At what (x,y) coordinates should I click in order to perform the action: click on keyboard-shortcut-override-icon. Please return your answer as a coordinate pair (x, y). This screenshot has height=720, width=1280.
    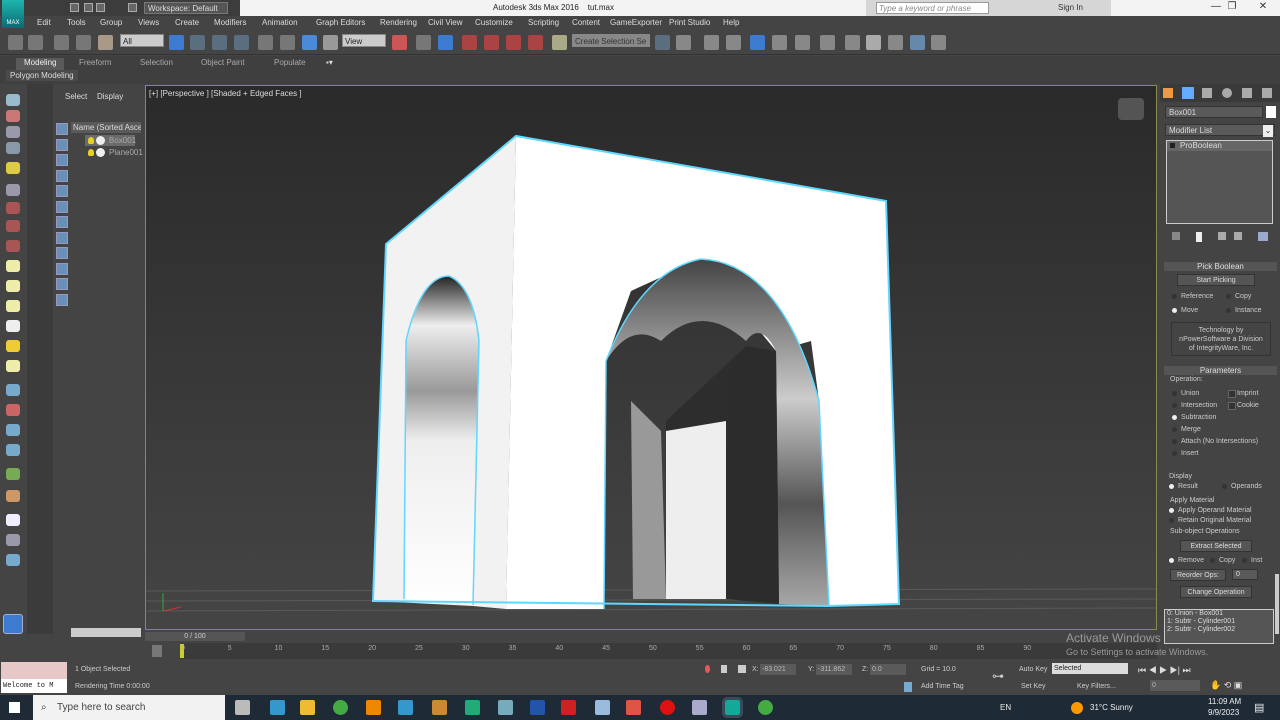
    Looking at the image, I should click on (445, 42).